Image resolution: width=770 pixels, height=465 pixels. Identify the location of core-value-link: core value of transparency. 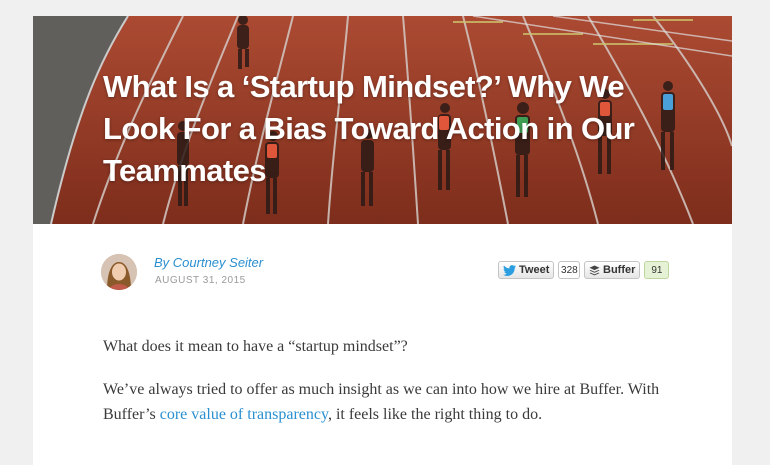
(244, 414).